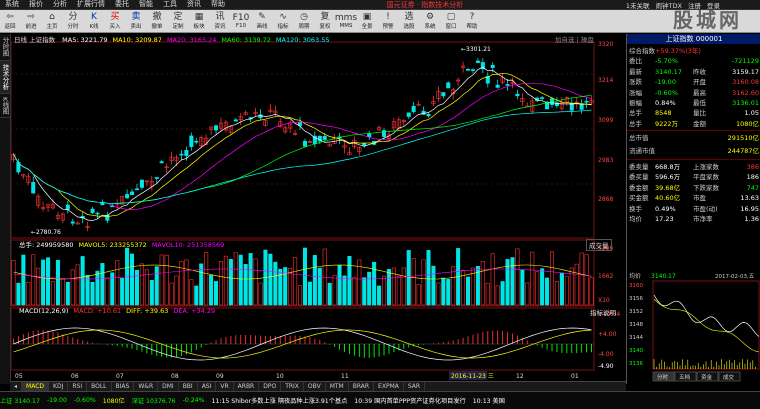 This screenshot has height=409, width=760. What do you see at coordinates (574, 39) in the screenshot?
I see `chart-top-right: 加自选 | 操盘` at bounding box center [574, 39].